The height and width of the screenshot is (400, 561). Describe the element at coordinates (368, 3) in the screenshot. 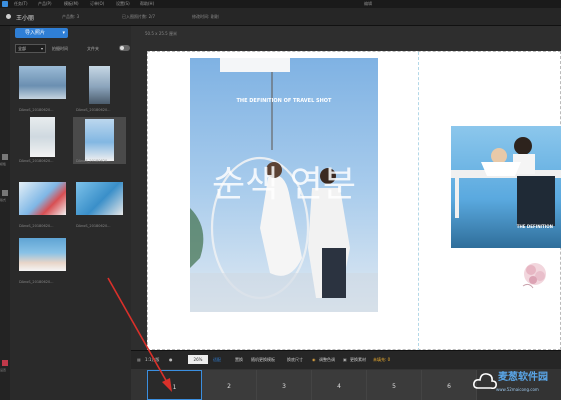

I see `window-title: 编辑` at that location.